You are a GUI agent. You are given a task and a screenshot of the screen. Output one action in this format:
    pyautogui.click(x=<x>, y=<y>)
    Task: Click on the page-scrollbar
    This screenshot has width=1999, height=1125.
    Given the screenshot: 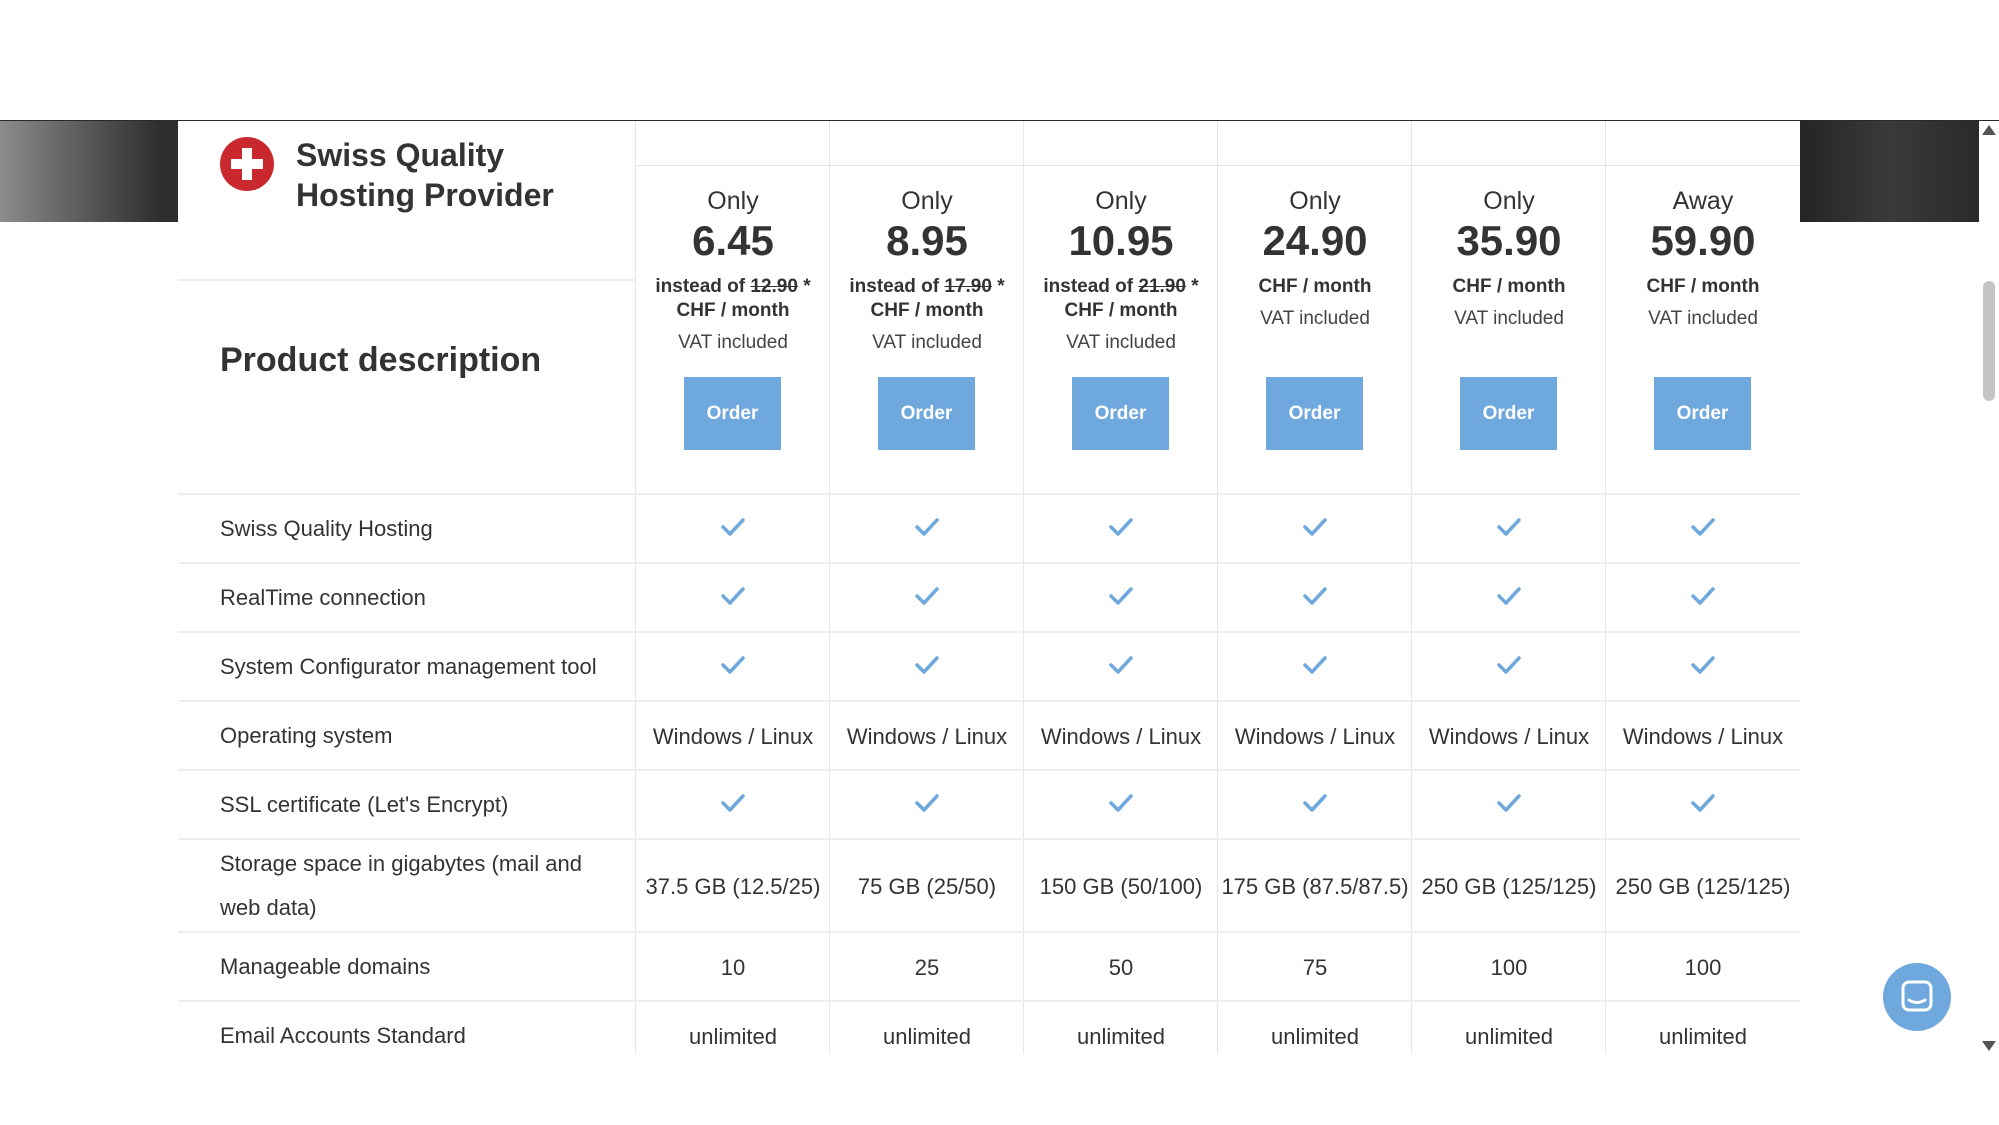 What is the action you would take?
    pyautogui.click(x=1989, y=588)
    